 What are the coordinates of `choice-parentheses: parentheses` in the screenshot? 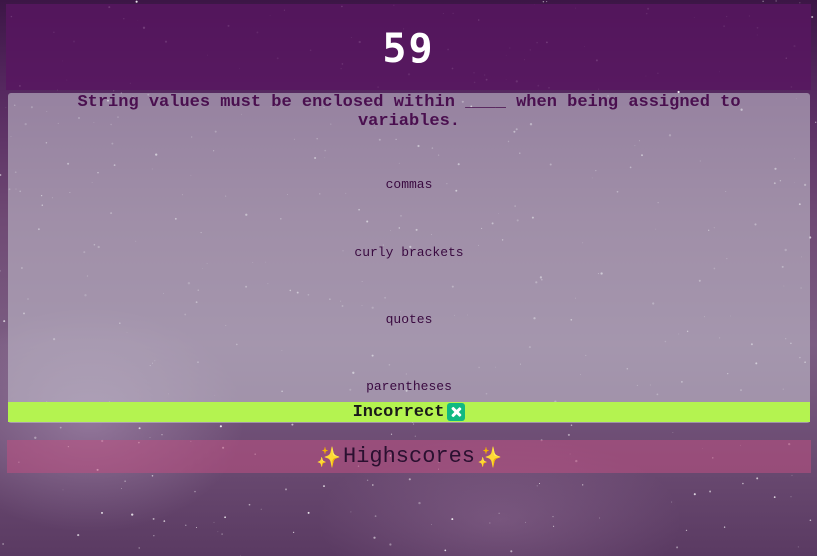 It's located at (409, 386).